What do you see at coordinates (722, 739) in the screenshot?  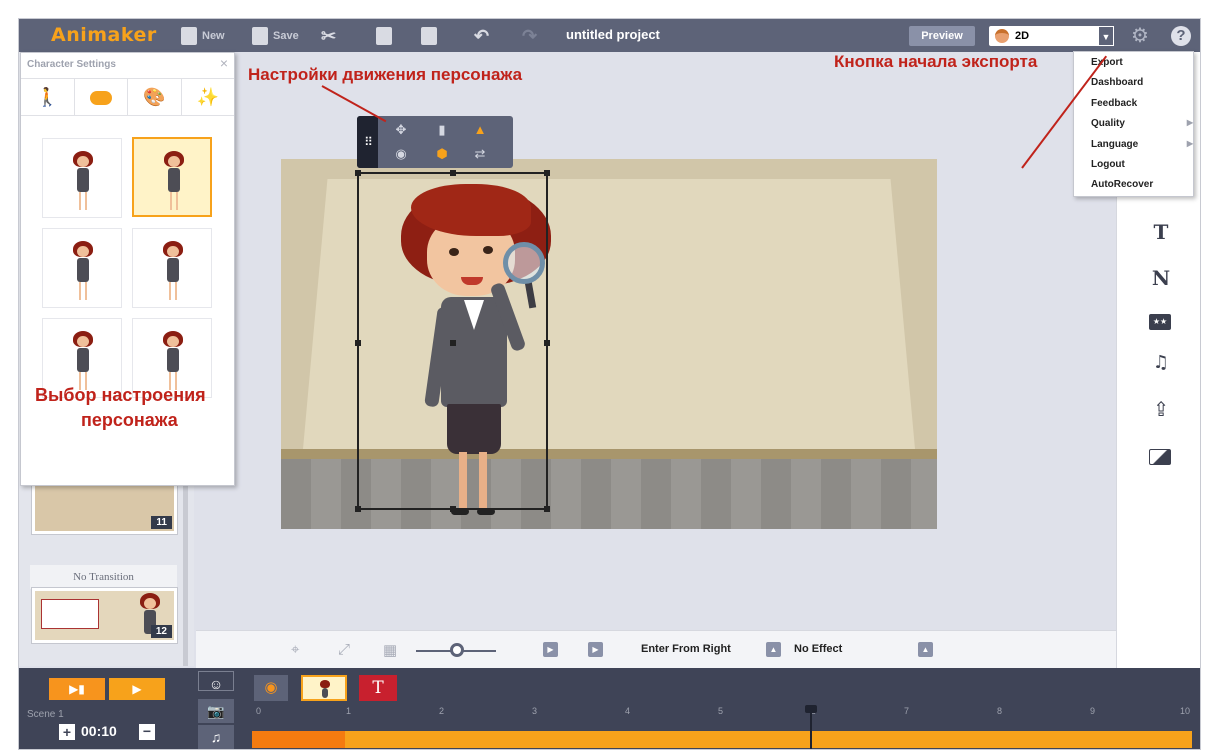 I see `timeline-track` at bounding box center [722, 739].